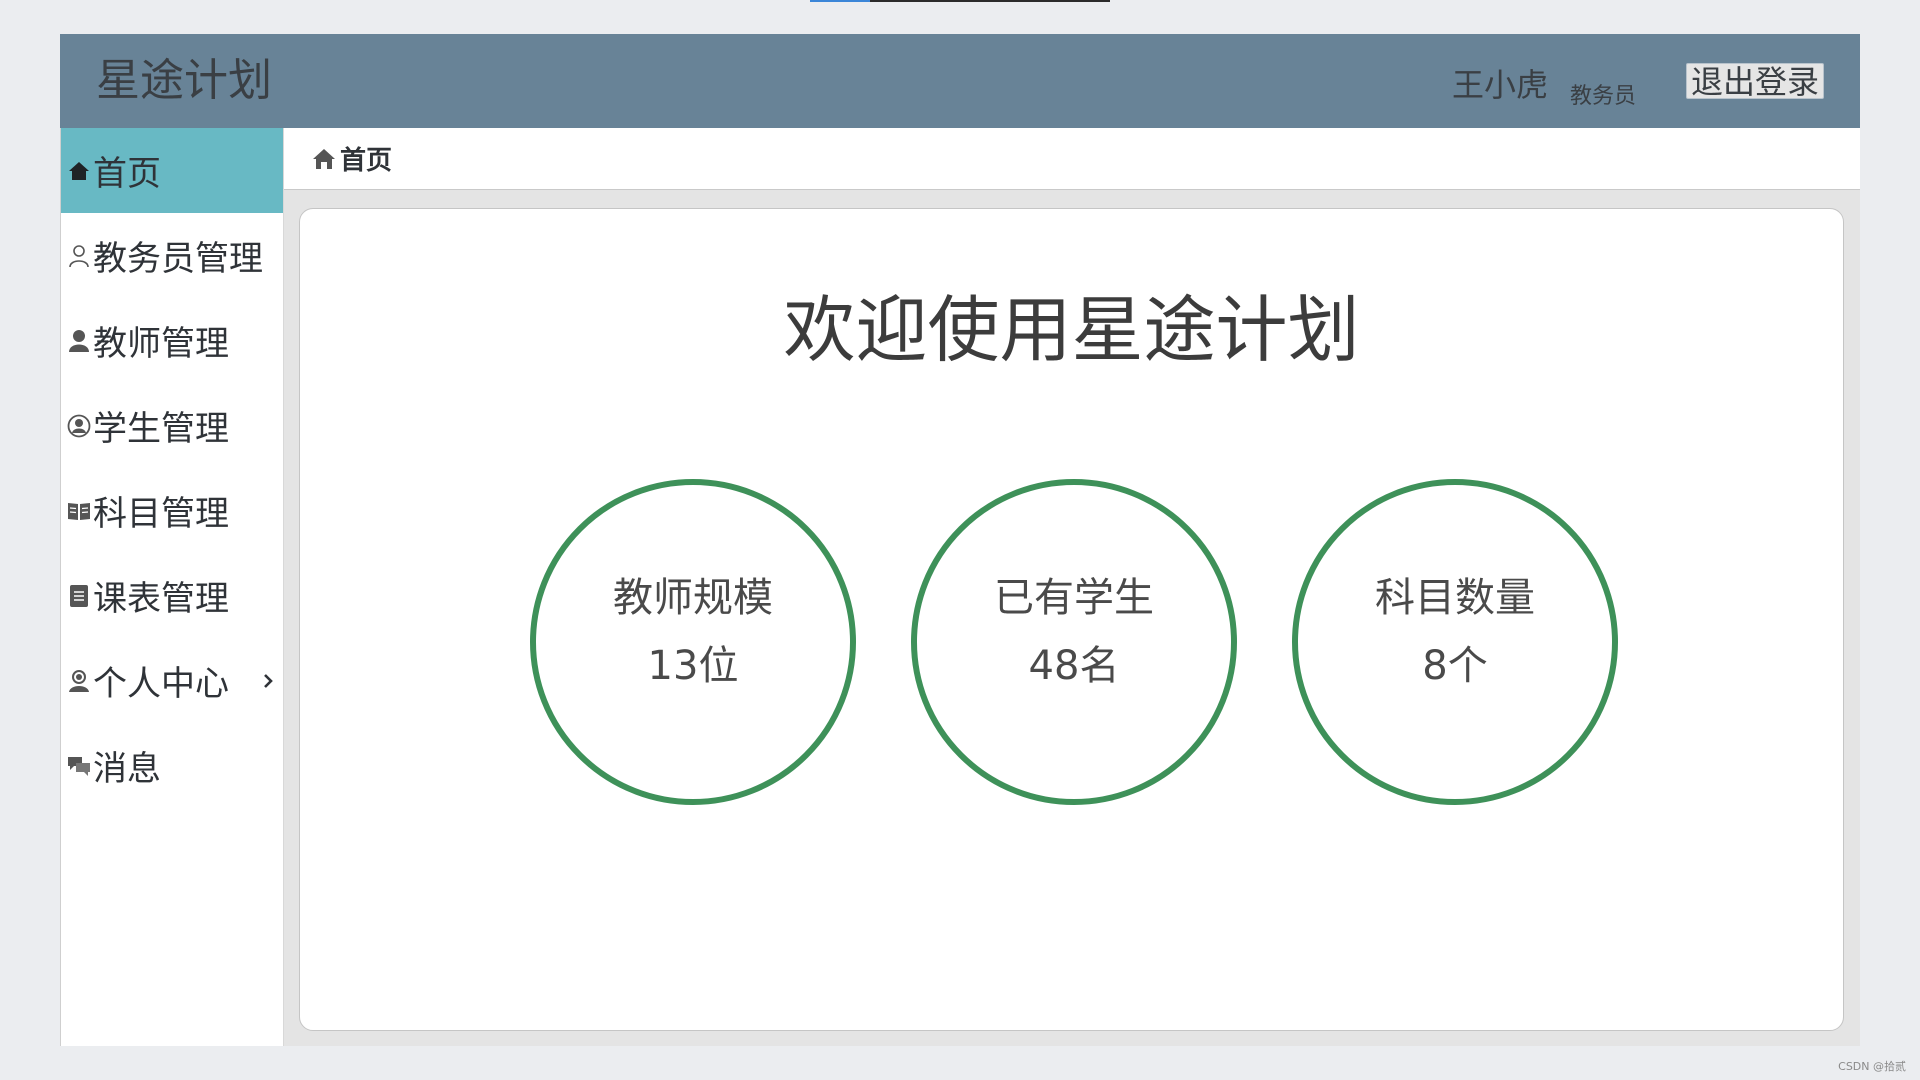 This screenshot has width=1920, height=1080. Describe the element at coordinates (693, 598) in the screenshot. I see `stat-label: 教师规模` at that location.